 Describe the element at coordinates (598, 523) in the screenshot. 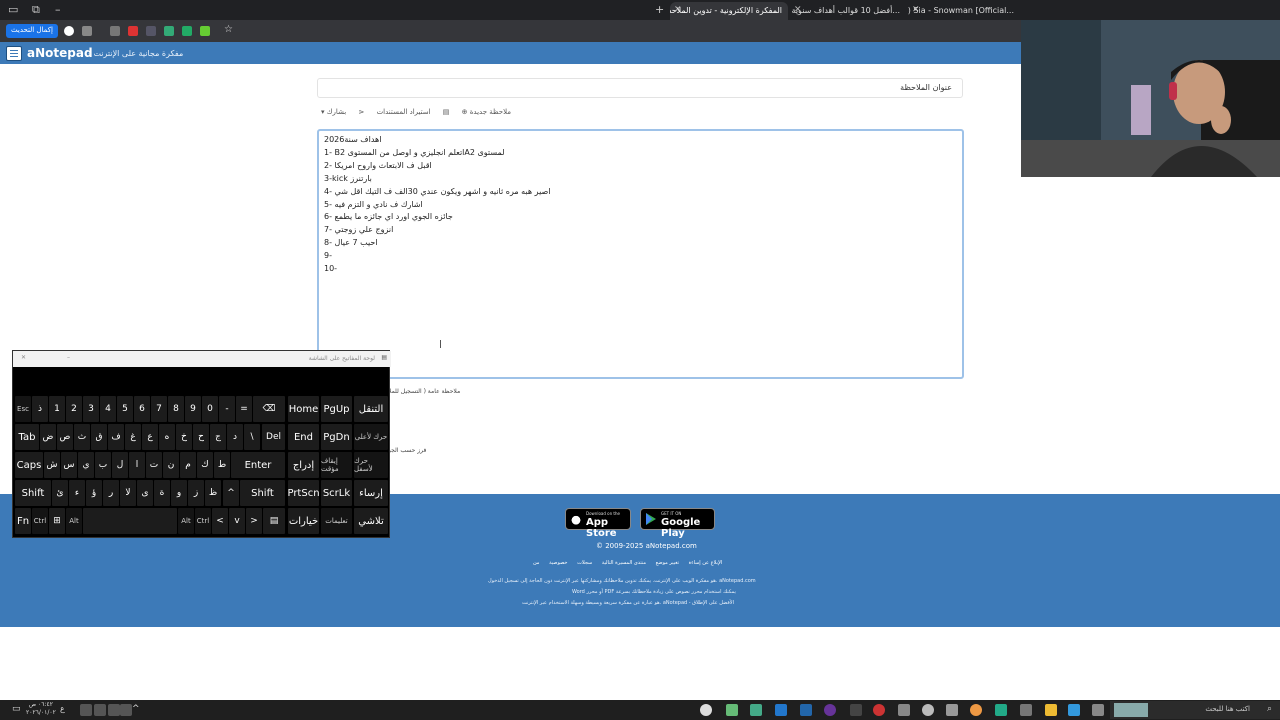

I see `app-store-button: Download on the App Store` at that location.